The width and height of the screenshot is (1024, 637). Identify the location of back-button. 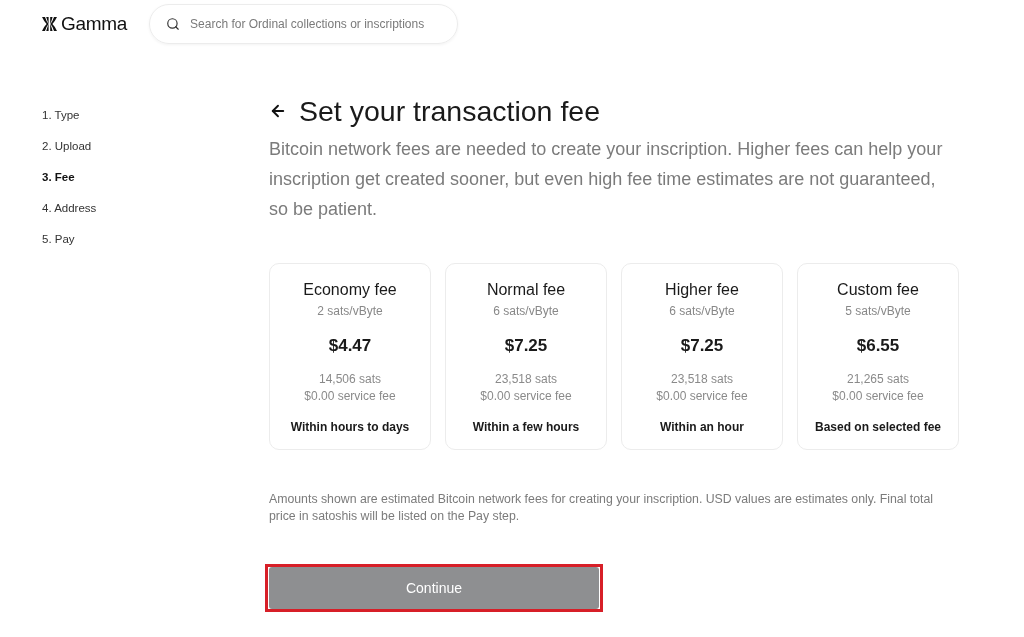
(278, 111).